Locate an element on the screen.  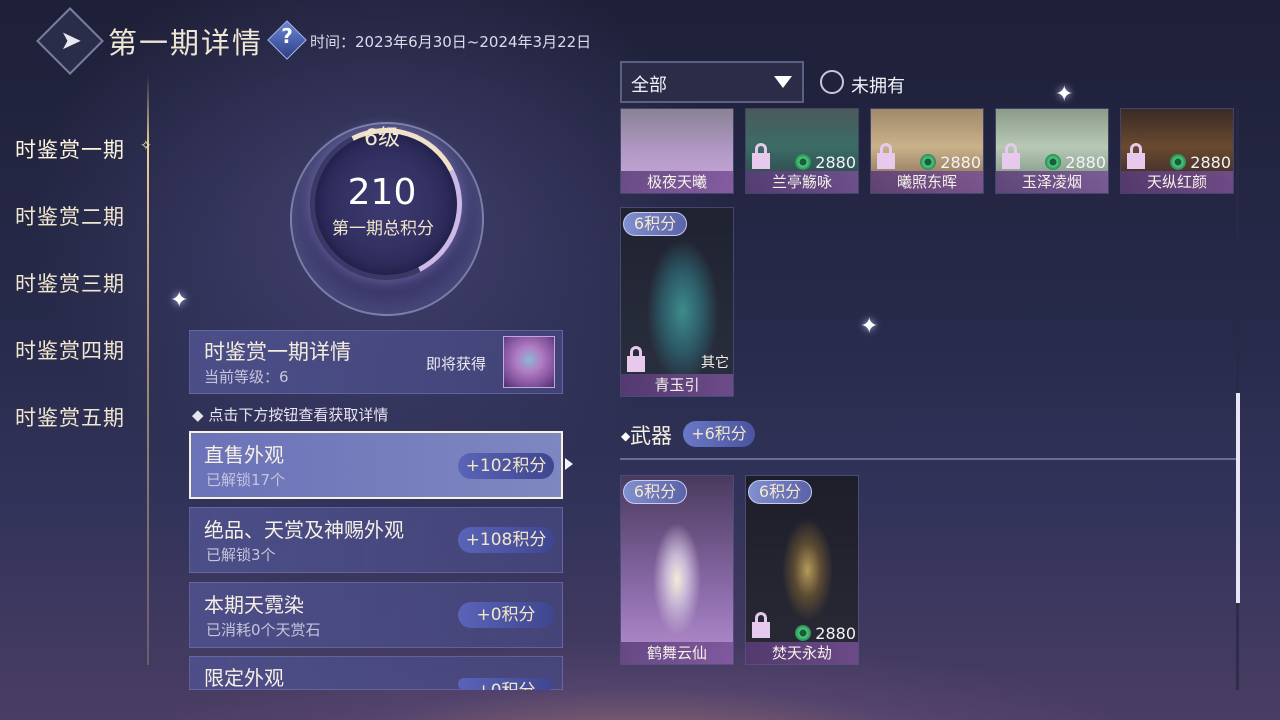
scrollbar-thumb is located at coordinates (1238, 498).